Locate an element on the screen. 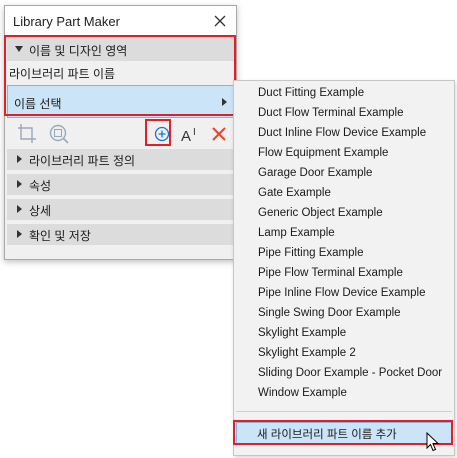 This screenshot has height=458, width=457. highlight-name-section is located at coordinates (120, 75).